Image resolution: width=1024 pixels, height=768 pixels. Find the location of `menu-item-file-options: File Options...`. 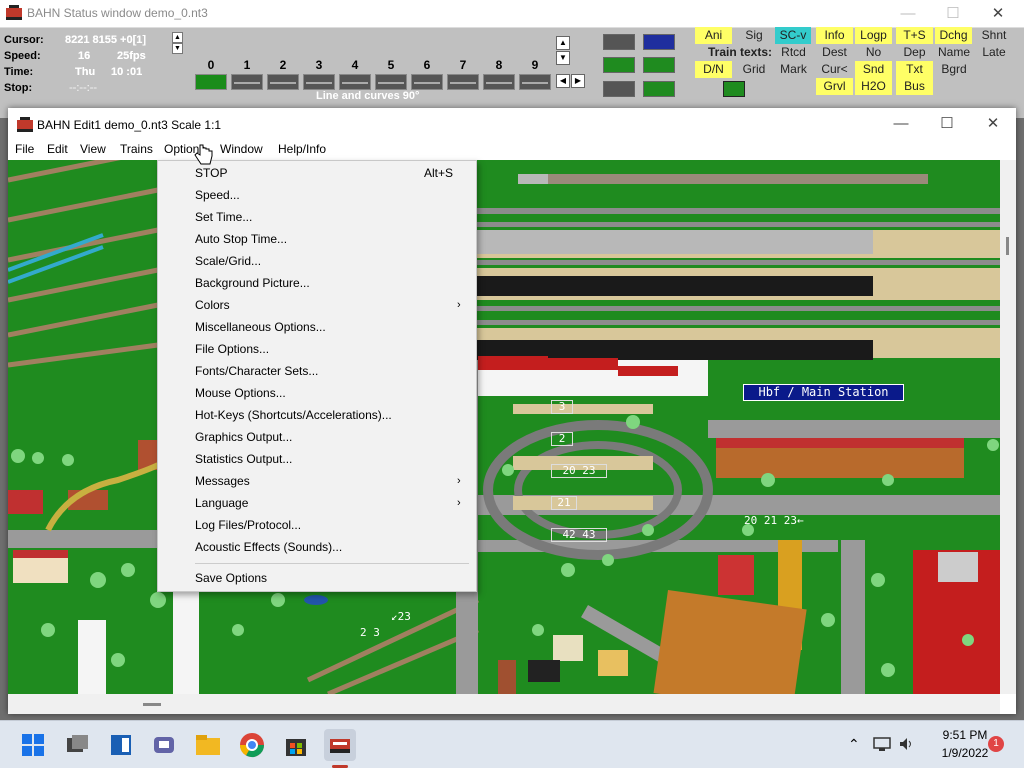

menu-item-file-options: File Options... is located at coordinates (317, 349).